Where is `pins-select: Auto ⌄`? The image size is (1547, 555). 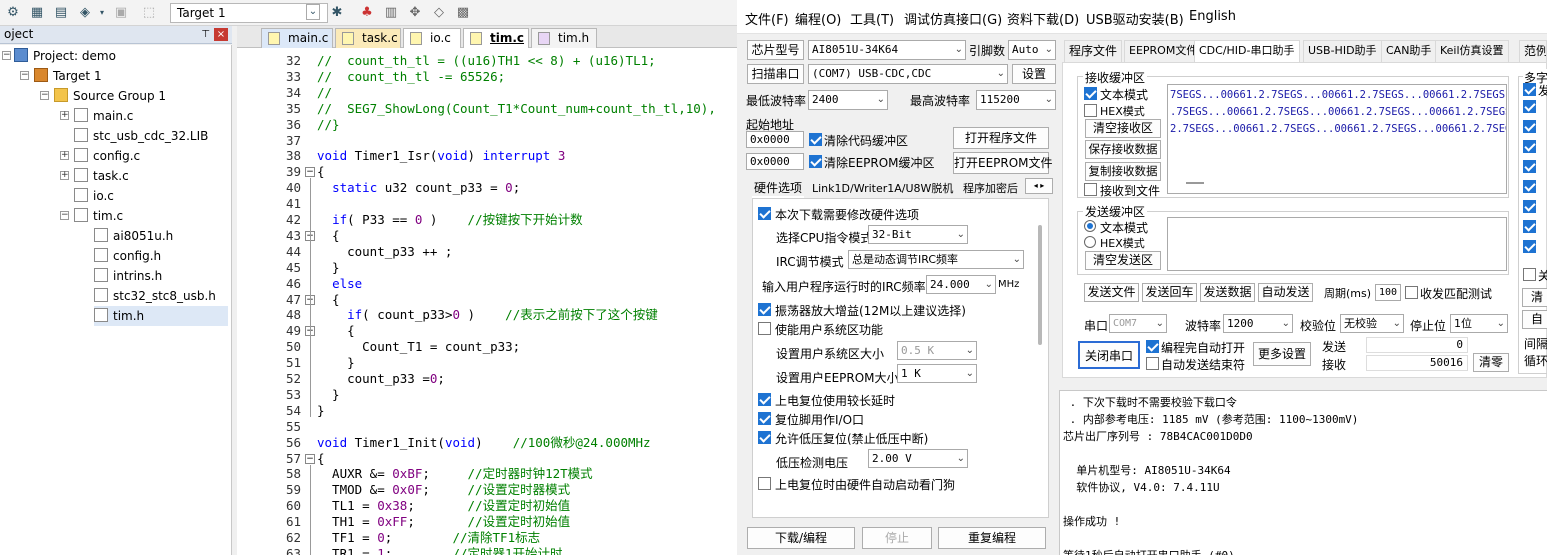 pins-select: Auto ⌄ is located at coordinates (1032, 50).